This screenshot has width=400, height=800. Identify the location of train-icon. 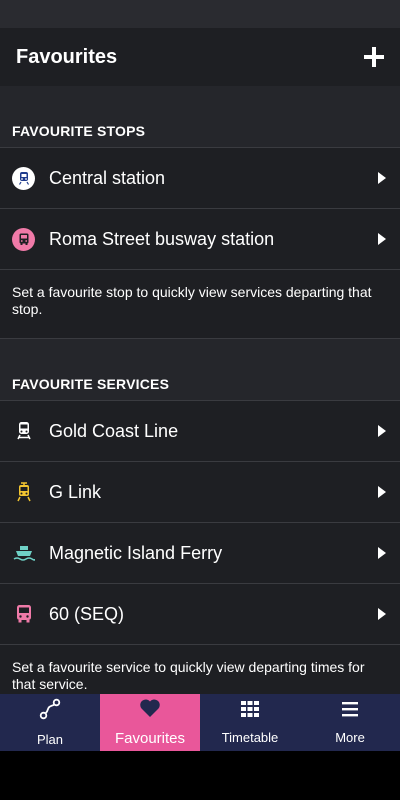
(23, 431).